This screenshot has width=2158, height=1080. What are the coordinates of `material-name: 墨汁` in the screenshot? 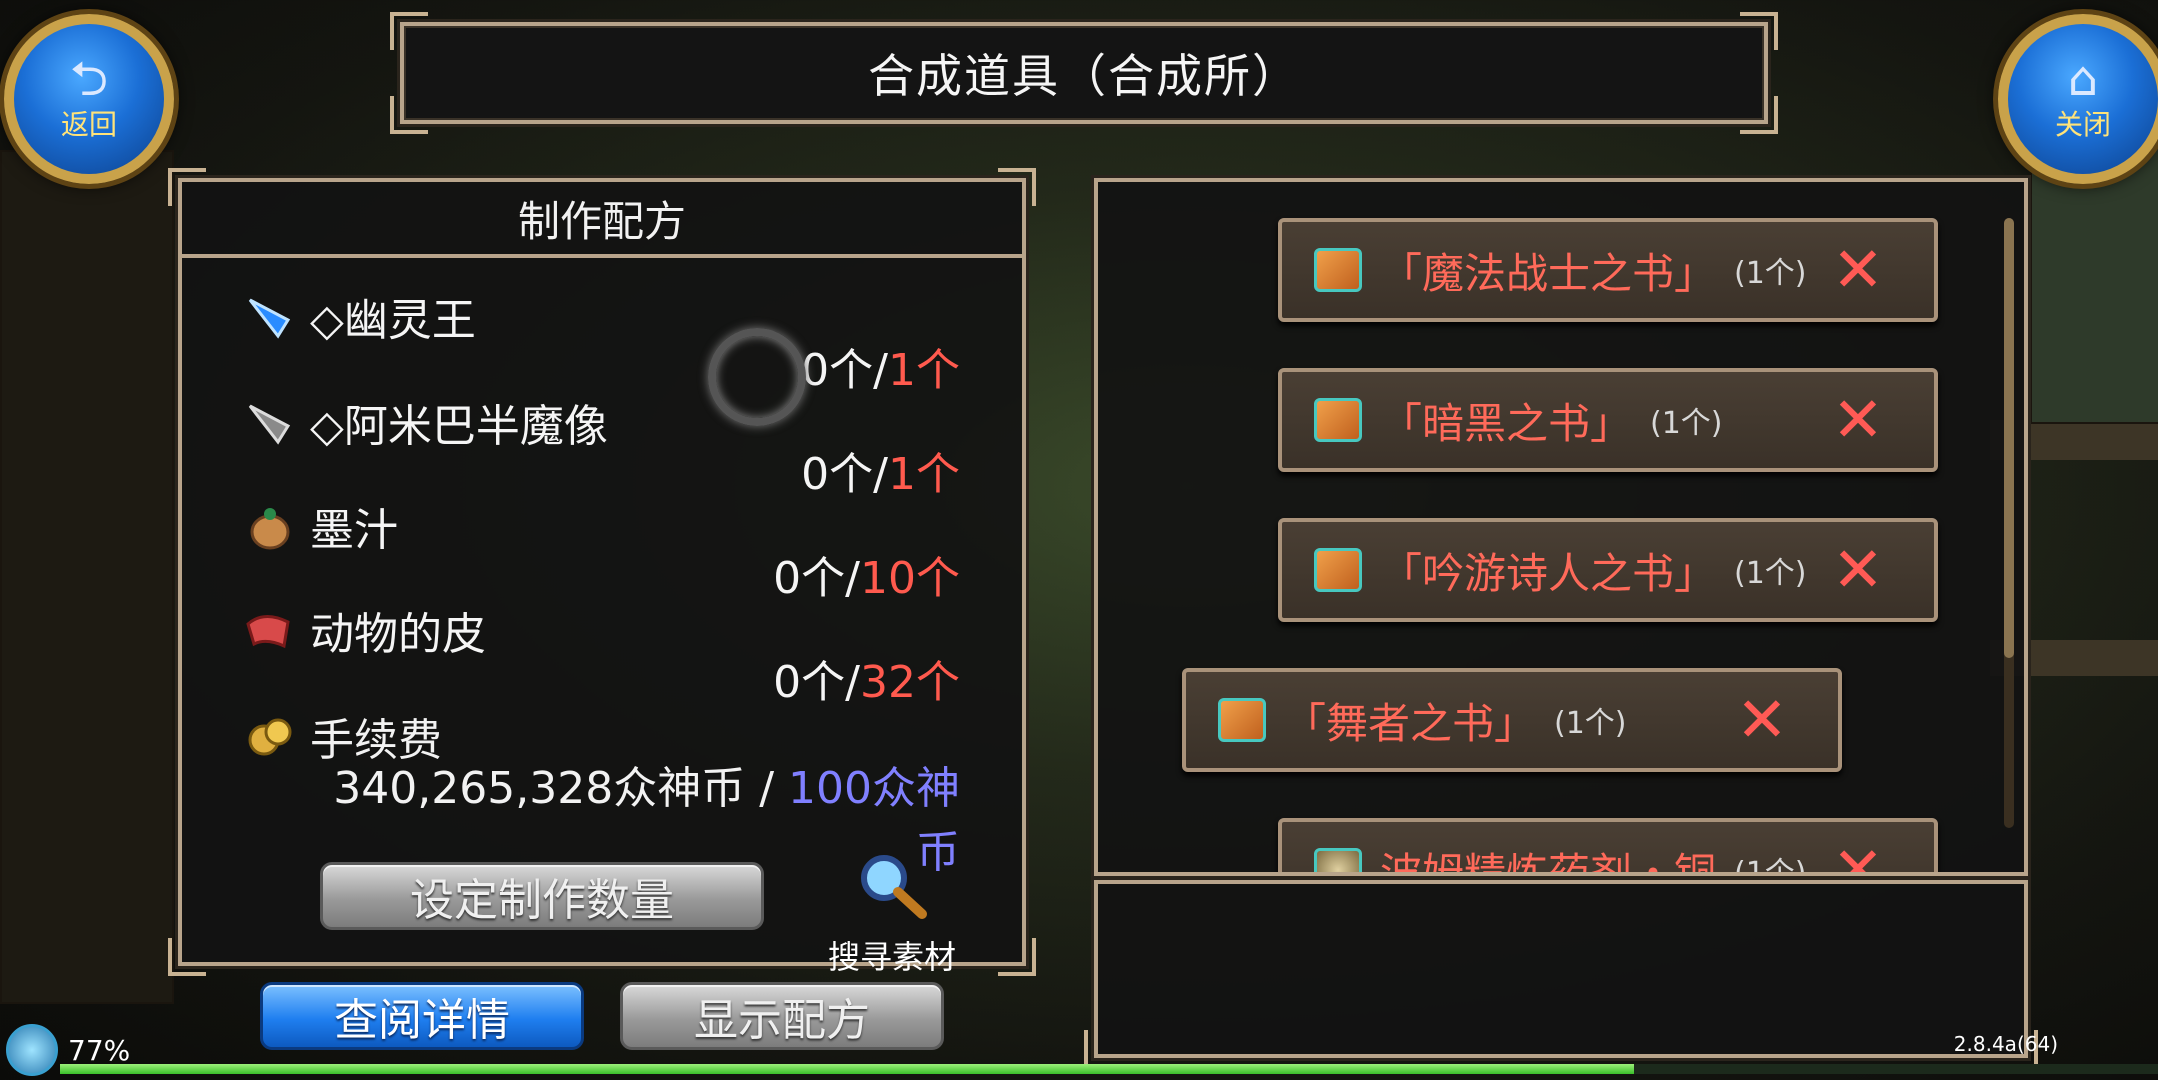 It's located at (354, 530).